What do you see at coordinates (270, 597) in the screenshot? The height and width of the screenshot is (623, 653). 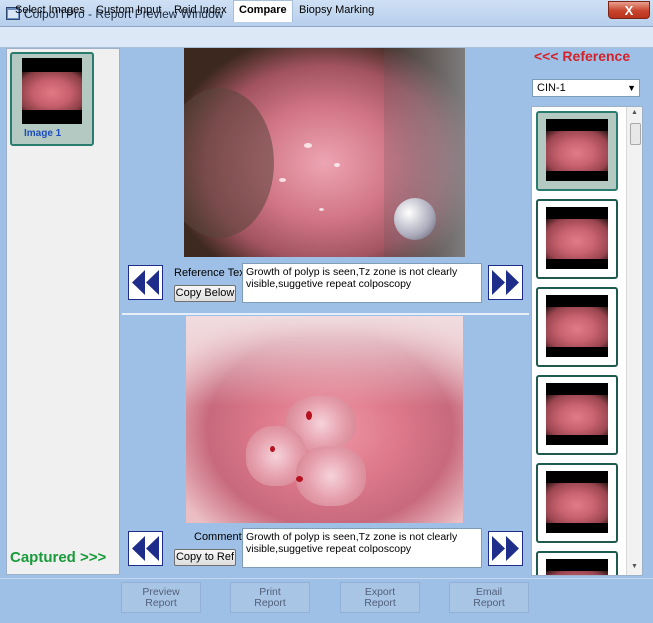 I see `print-report-button: Print Report` at bounding box center [270, 597].